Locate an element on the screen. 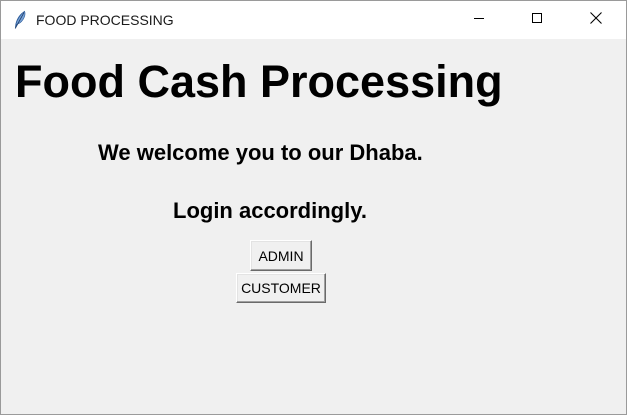 The image size is (627, 415). page-title: Food Cash Processing is located at coordinates (259, 81).